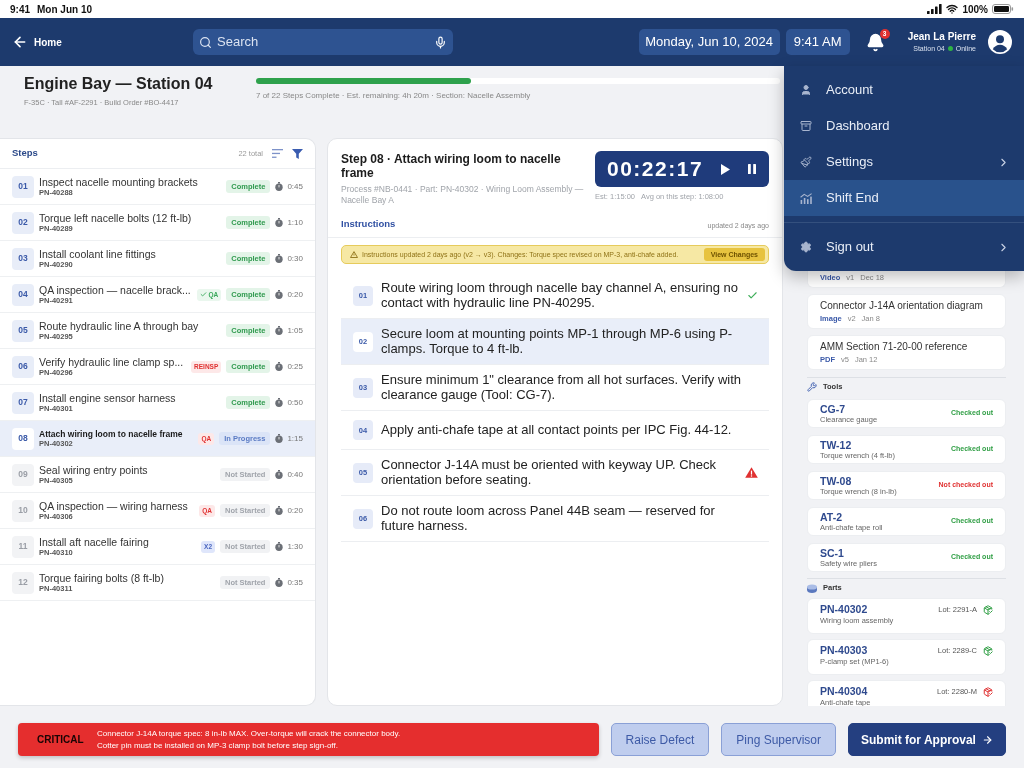  Describe the element at coordinates (904, 126) in the screenshot. I see `menu-item: Dashboard` at that location.